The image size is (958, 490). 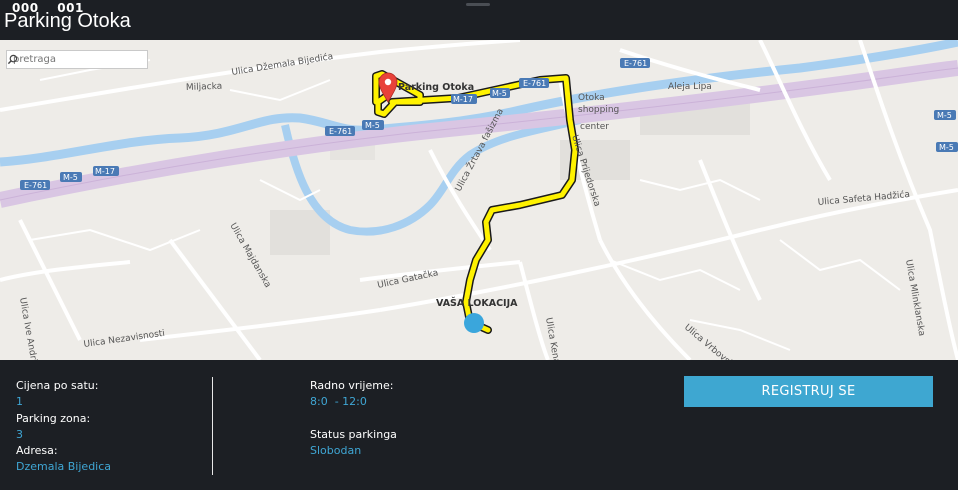 What do you see at coordinates (338, 401) in the screenshot?
I see `hours-value: 8:0 - 12:0` at bounding box center [338, 401].